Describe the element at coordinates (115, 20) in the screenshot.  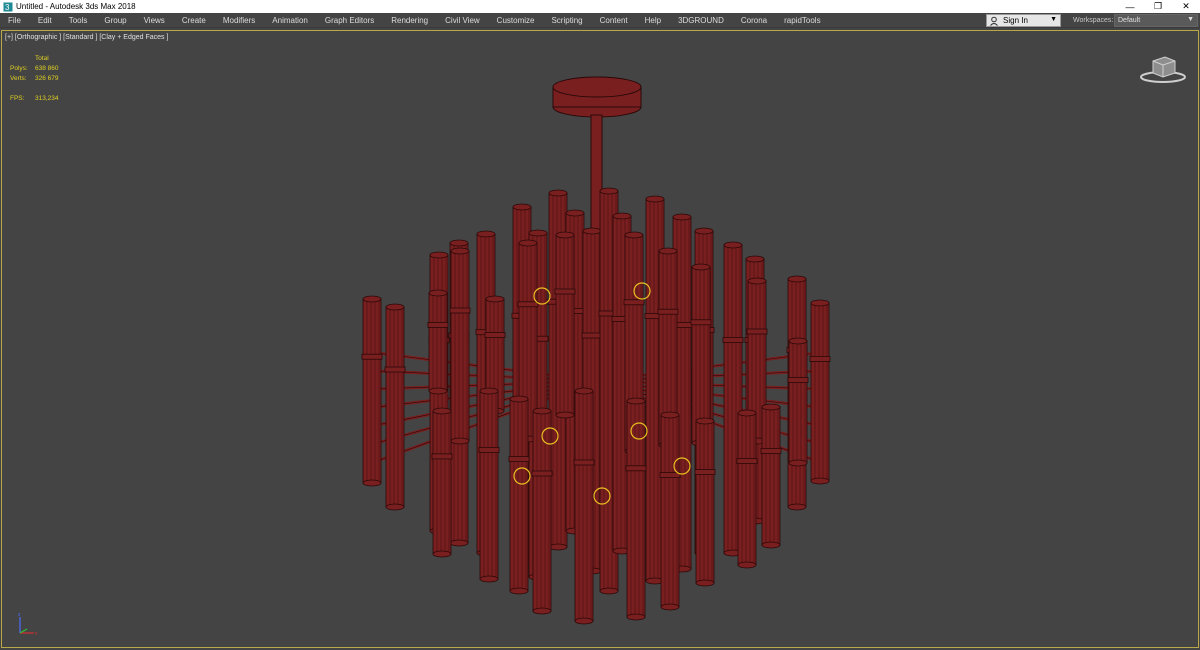
I see `menu-group: Group` at that location.